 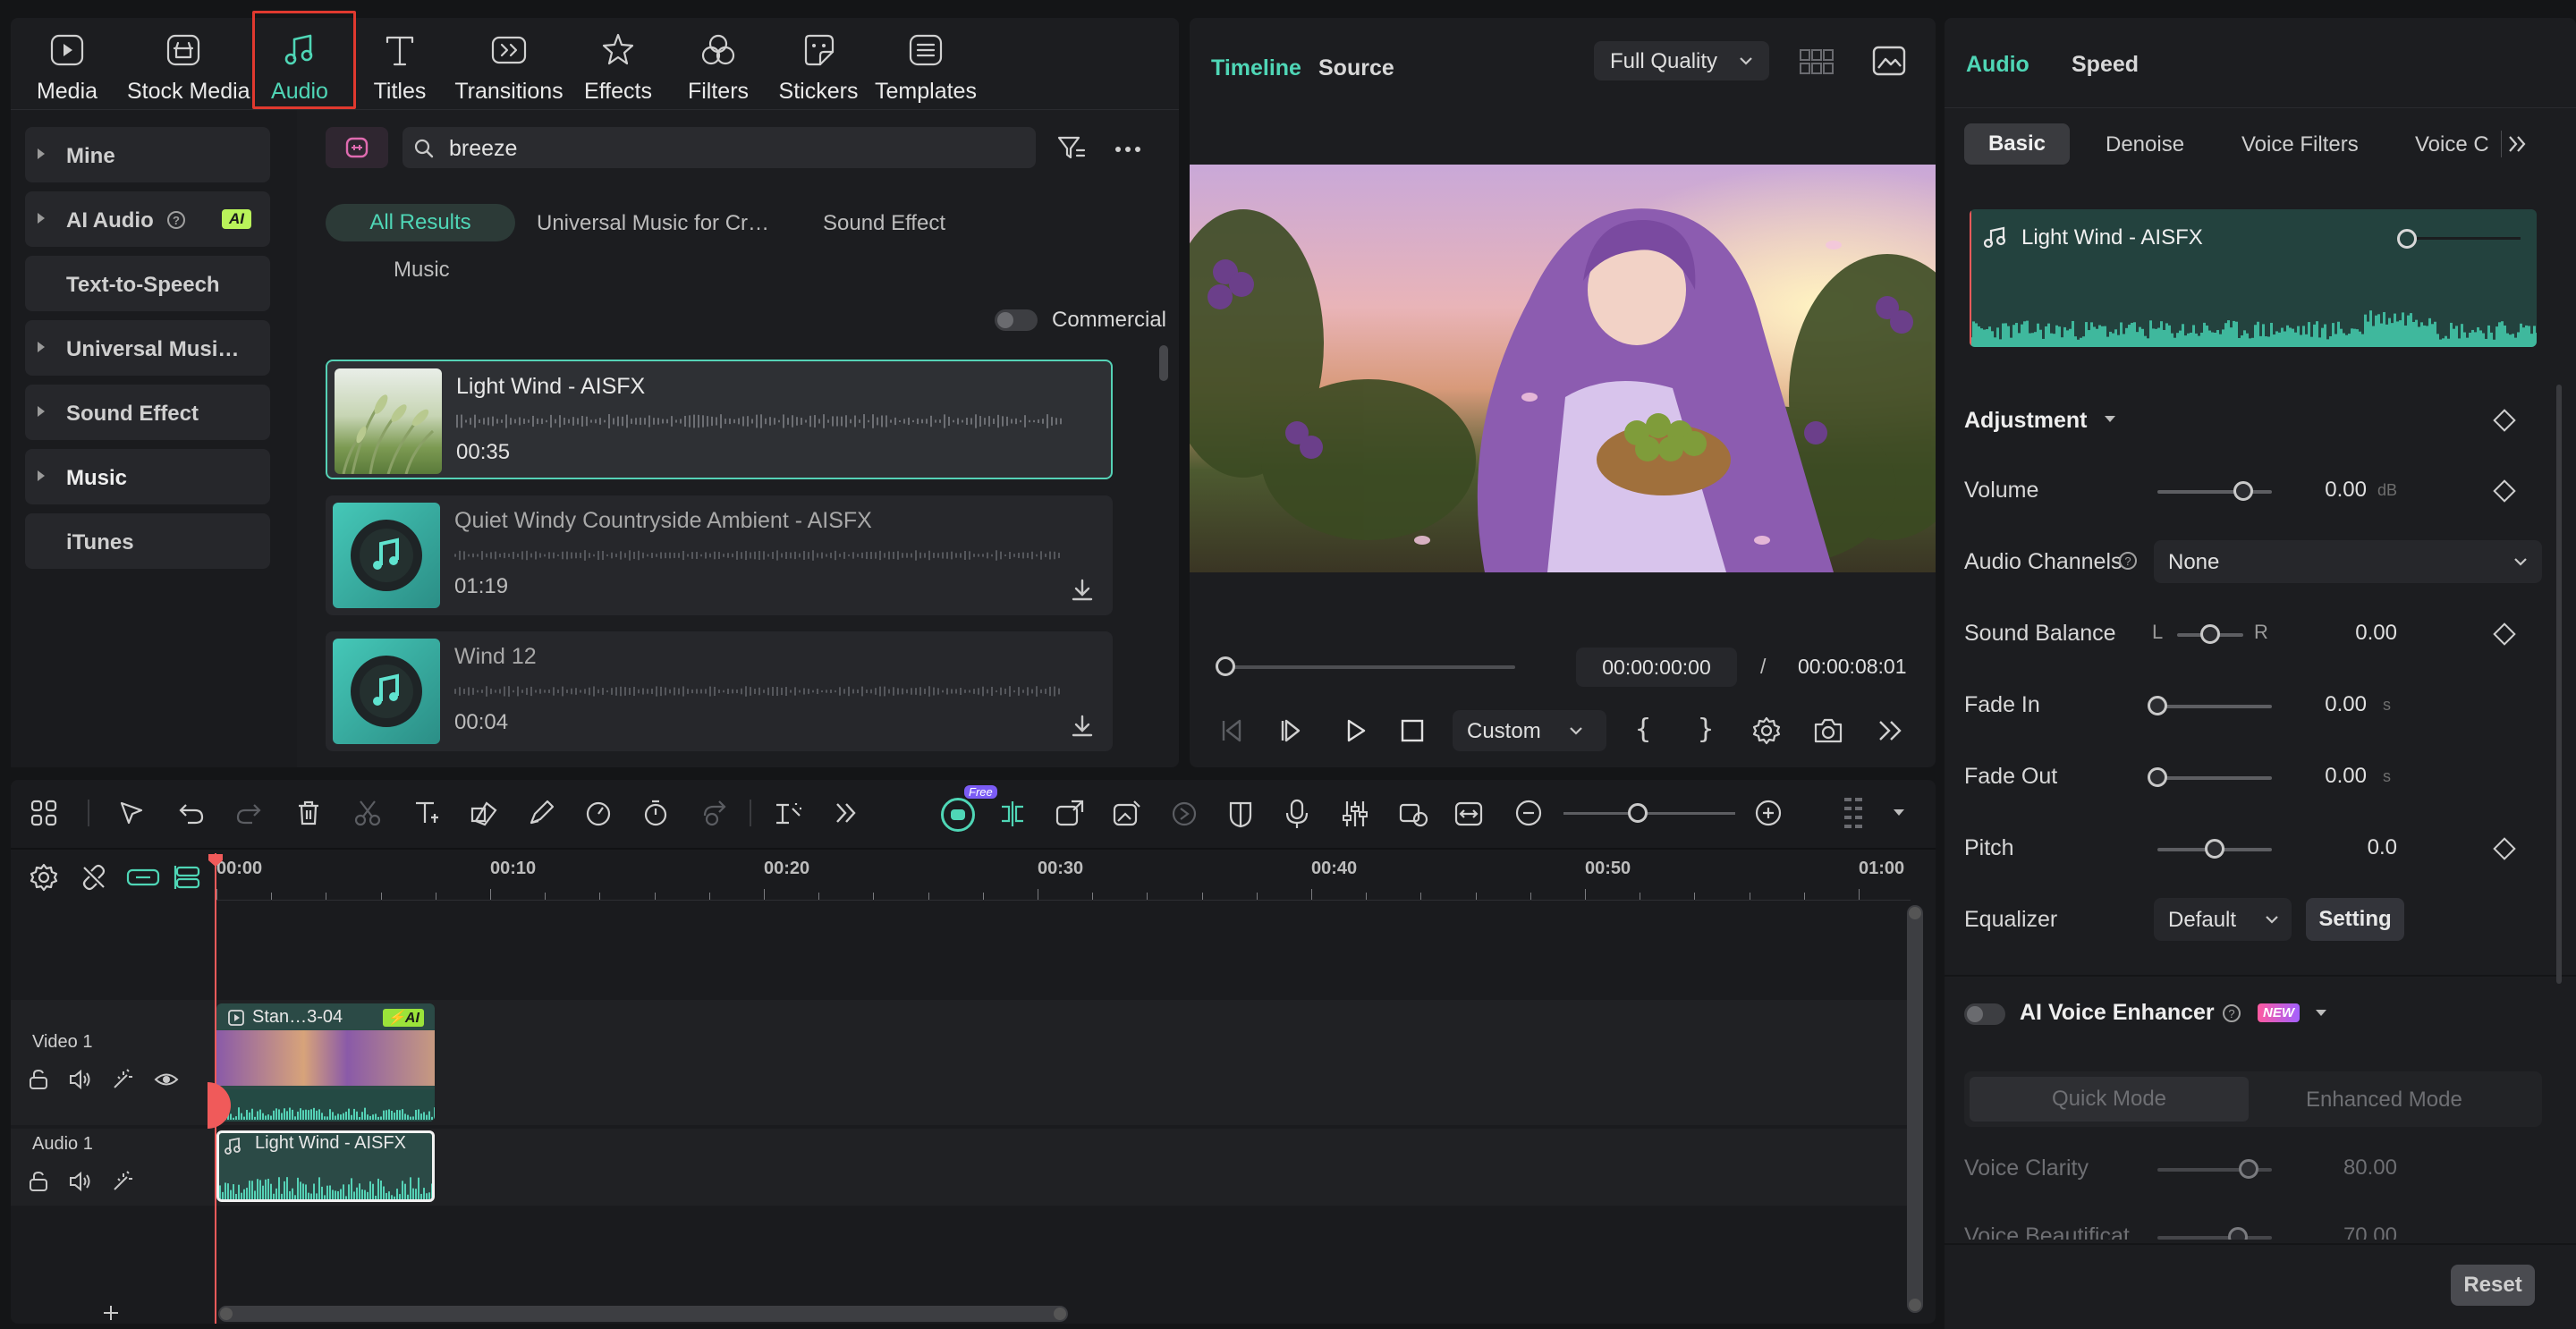 What do you see at coordinates (925, 62) in the screenshot?
I see `tab-templates: Templates` at bounding box center [925, 62].